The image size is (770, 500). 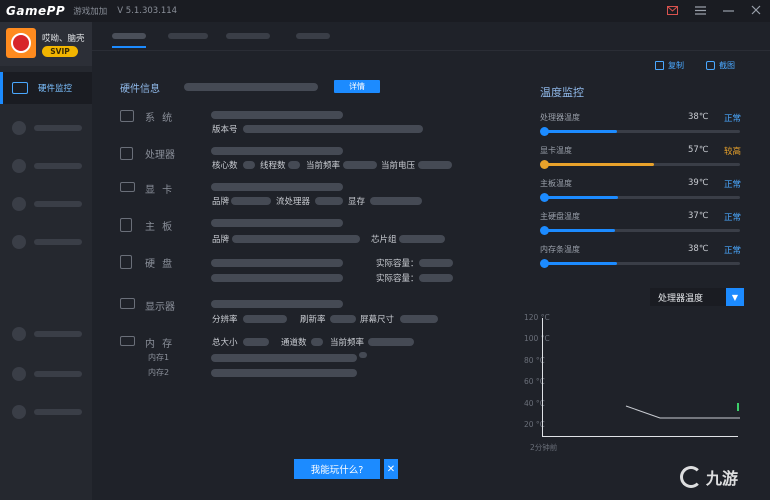 I want to click on temperature-label: 显卡温度, so click(x=556, y=150).